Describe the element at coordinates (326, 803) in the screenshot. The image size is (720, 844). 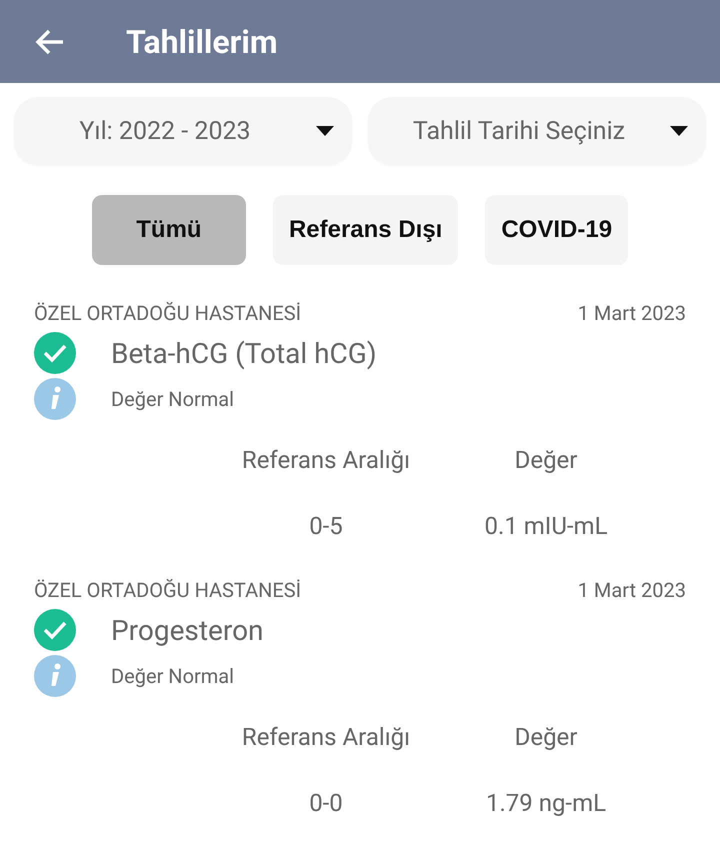
I see `reference-range: 0-0` at that location.